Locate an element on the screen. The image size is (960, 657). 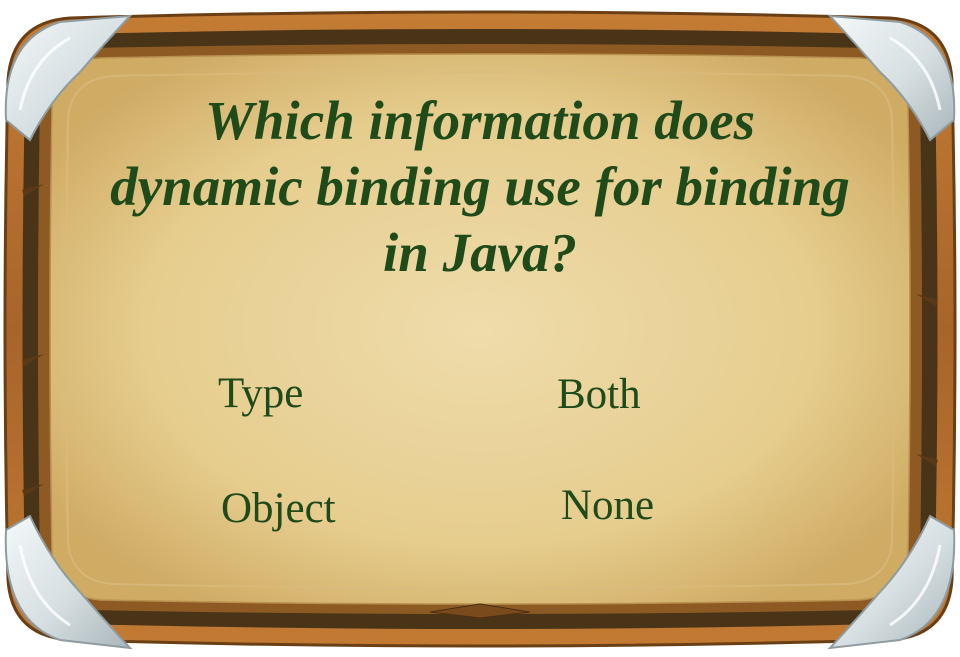
answer-option-type: Type is located at coordinates (260, 394).